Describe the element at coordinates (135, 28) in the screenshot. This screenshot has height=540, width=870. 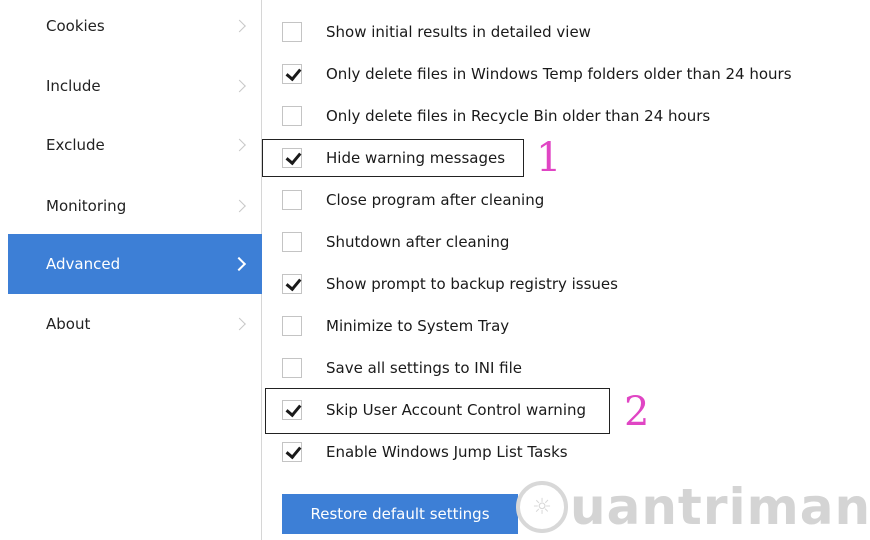
I see `sidebar-item-cookies: Cookies` at that location.